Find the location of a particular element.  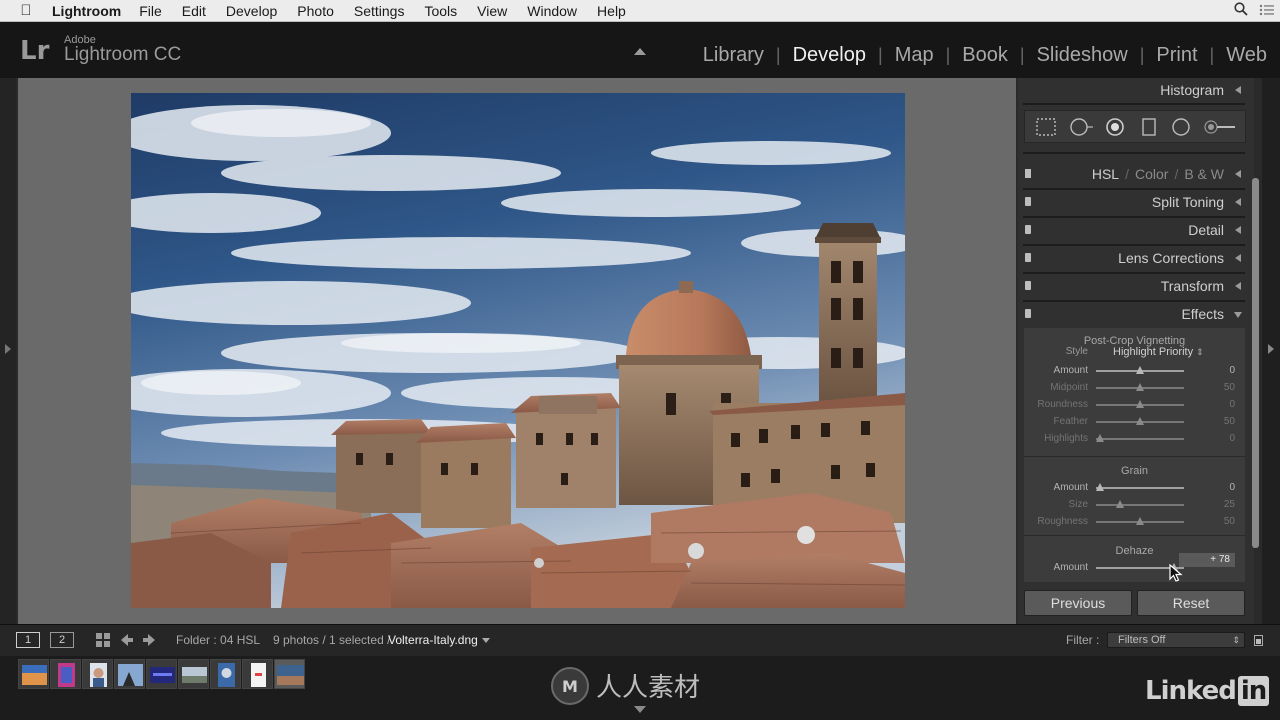

vignette-roundness-slider: Roundness 0 is located at coordinates (1134, 405).